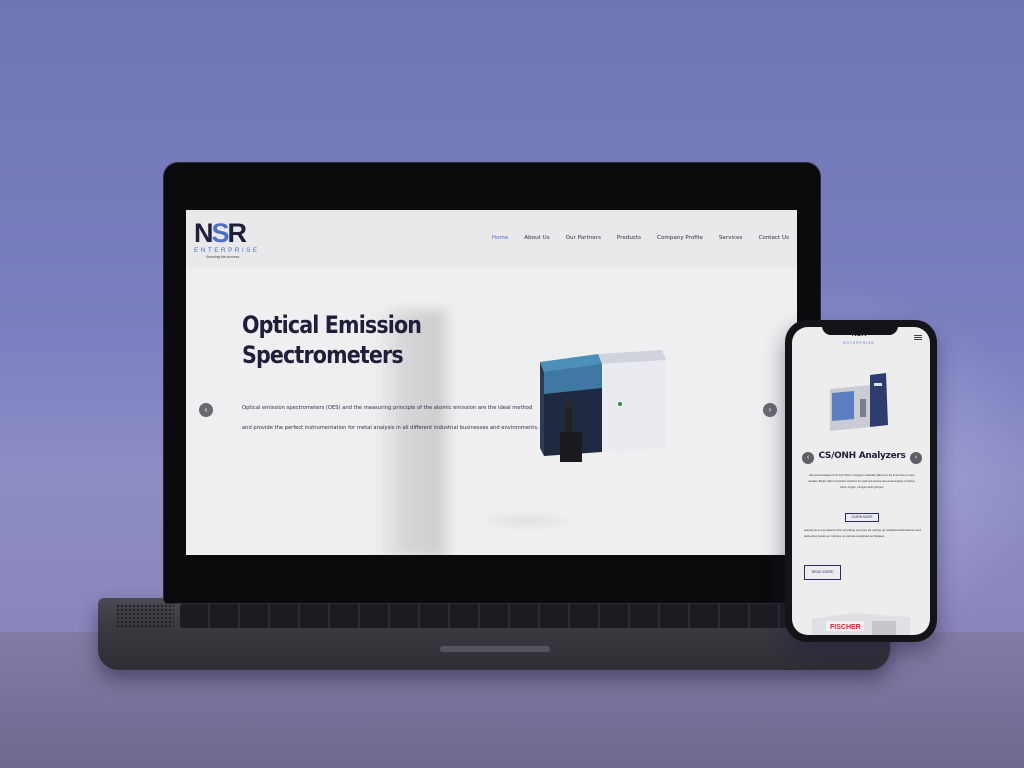  What do you see at coordinates (223, 257) in the screenshot?
I see `logo-tagline: Securing the success` at bounding box center [223, 257].